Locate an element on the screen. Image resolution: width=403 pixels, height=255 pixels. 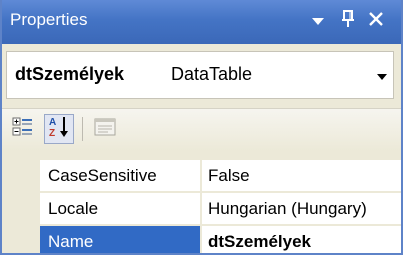
toolbar-separator is located at coordinates (82, 129).